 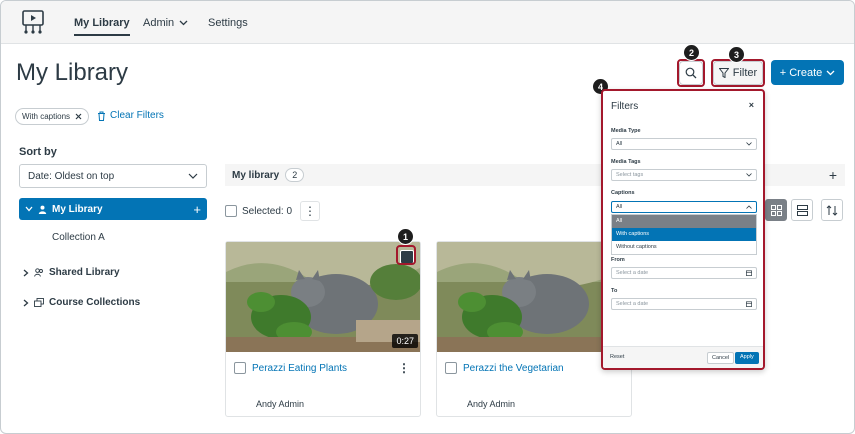 What do you see at coordinates (751, 105) in the screenshot?
I see `close-icon: ×` at bounding box center [751, 105].